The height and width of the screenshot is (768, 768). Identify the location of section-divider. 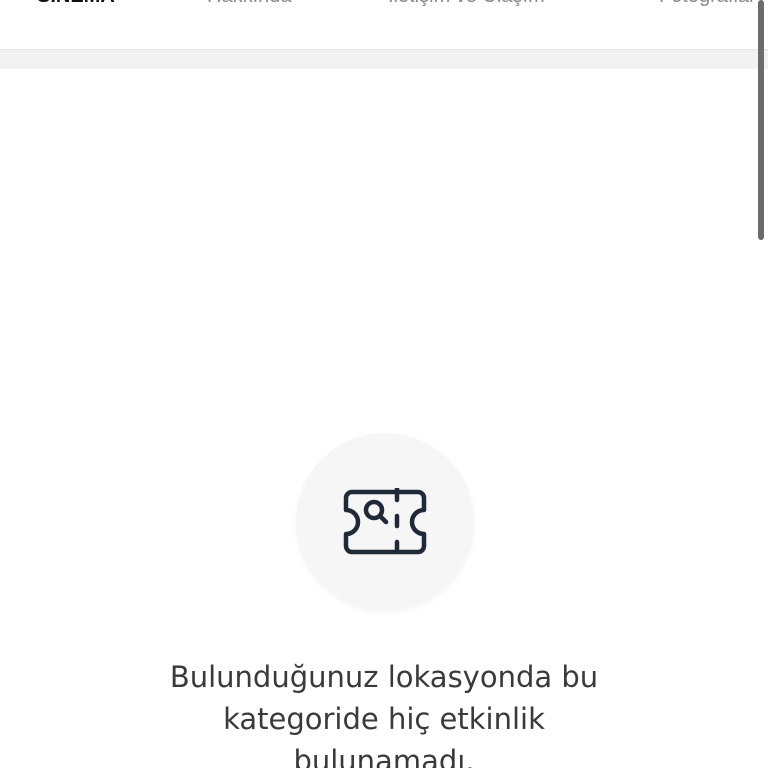
(384, 59).